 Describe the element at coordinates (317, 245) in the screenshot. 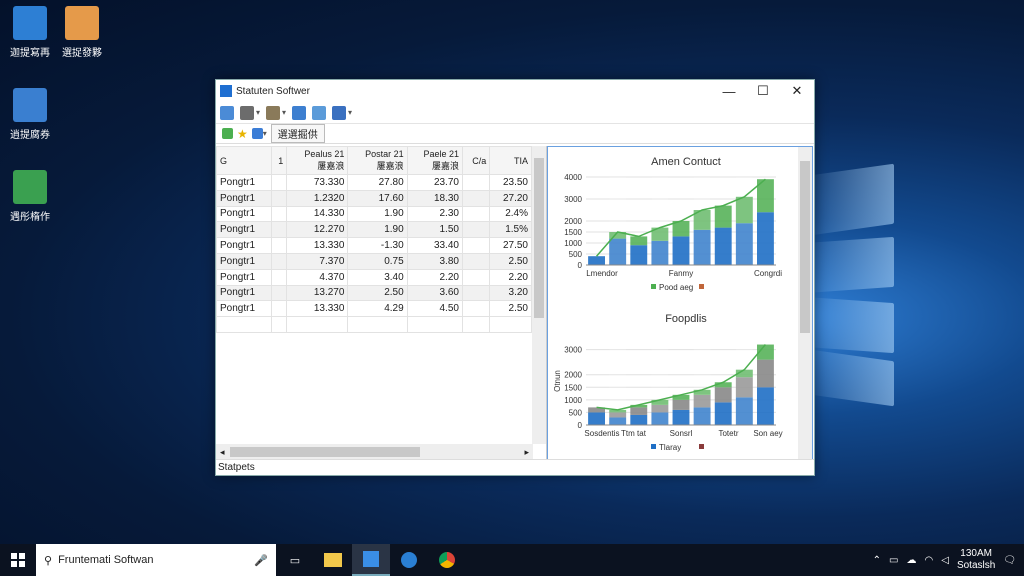

I see `grid-cell: 13.330` at that location.